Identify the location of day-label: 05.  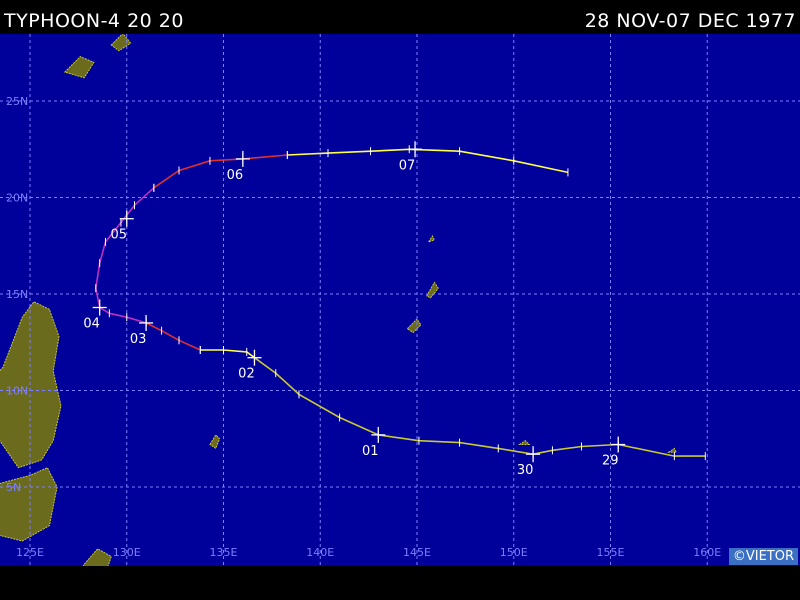
(118, 235).